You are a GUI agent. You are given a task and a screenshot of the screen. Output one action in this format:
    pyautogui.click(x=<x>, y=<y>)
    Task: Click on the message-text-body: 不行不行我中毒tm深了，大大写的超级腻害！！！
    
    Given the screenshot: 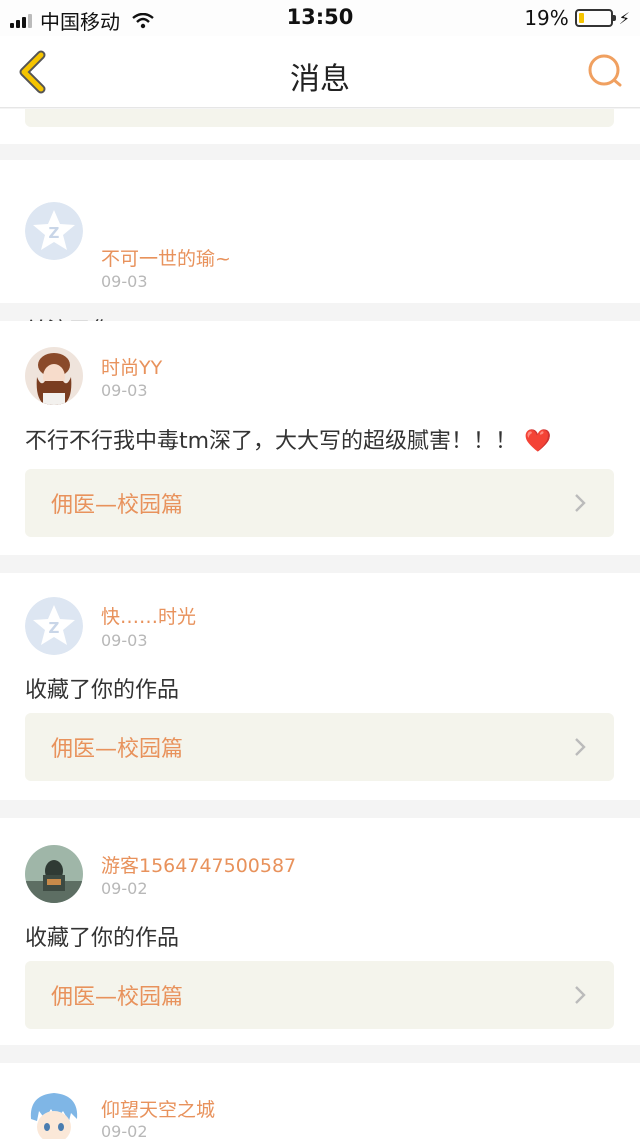 What is the action you would take?
    pyautogui.click(x=271, y=441)
    